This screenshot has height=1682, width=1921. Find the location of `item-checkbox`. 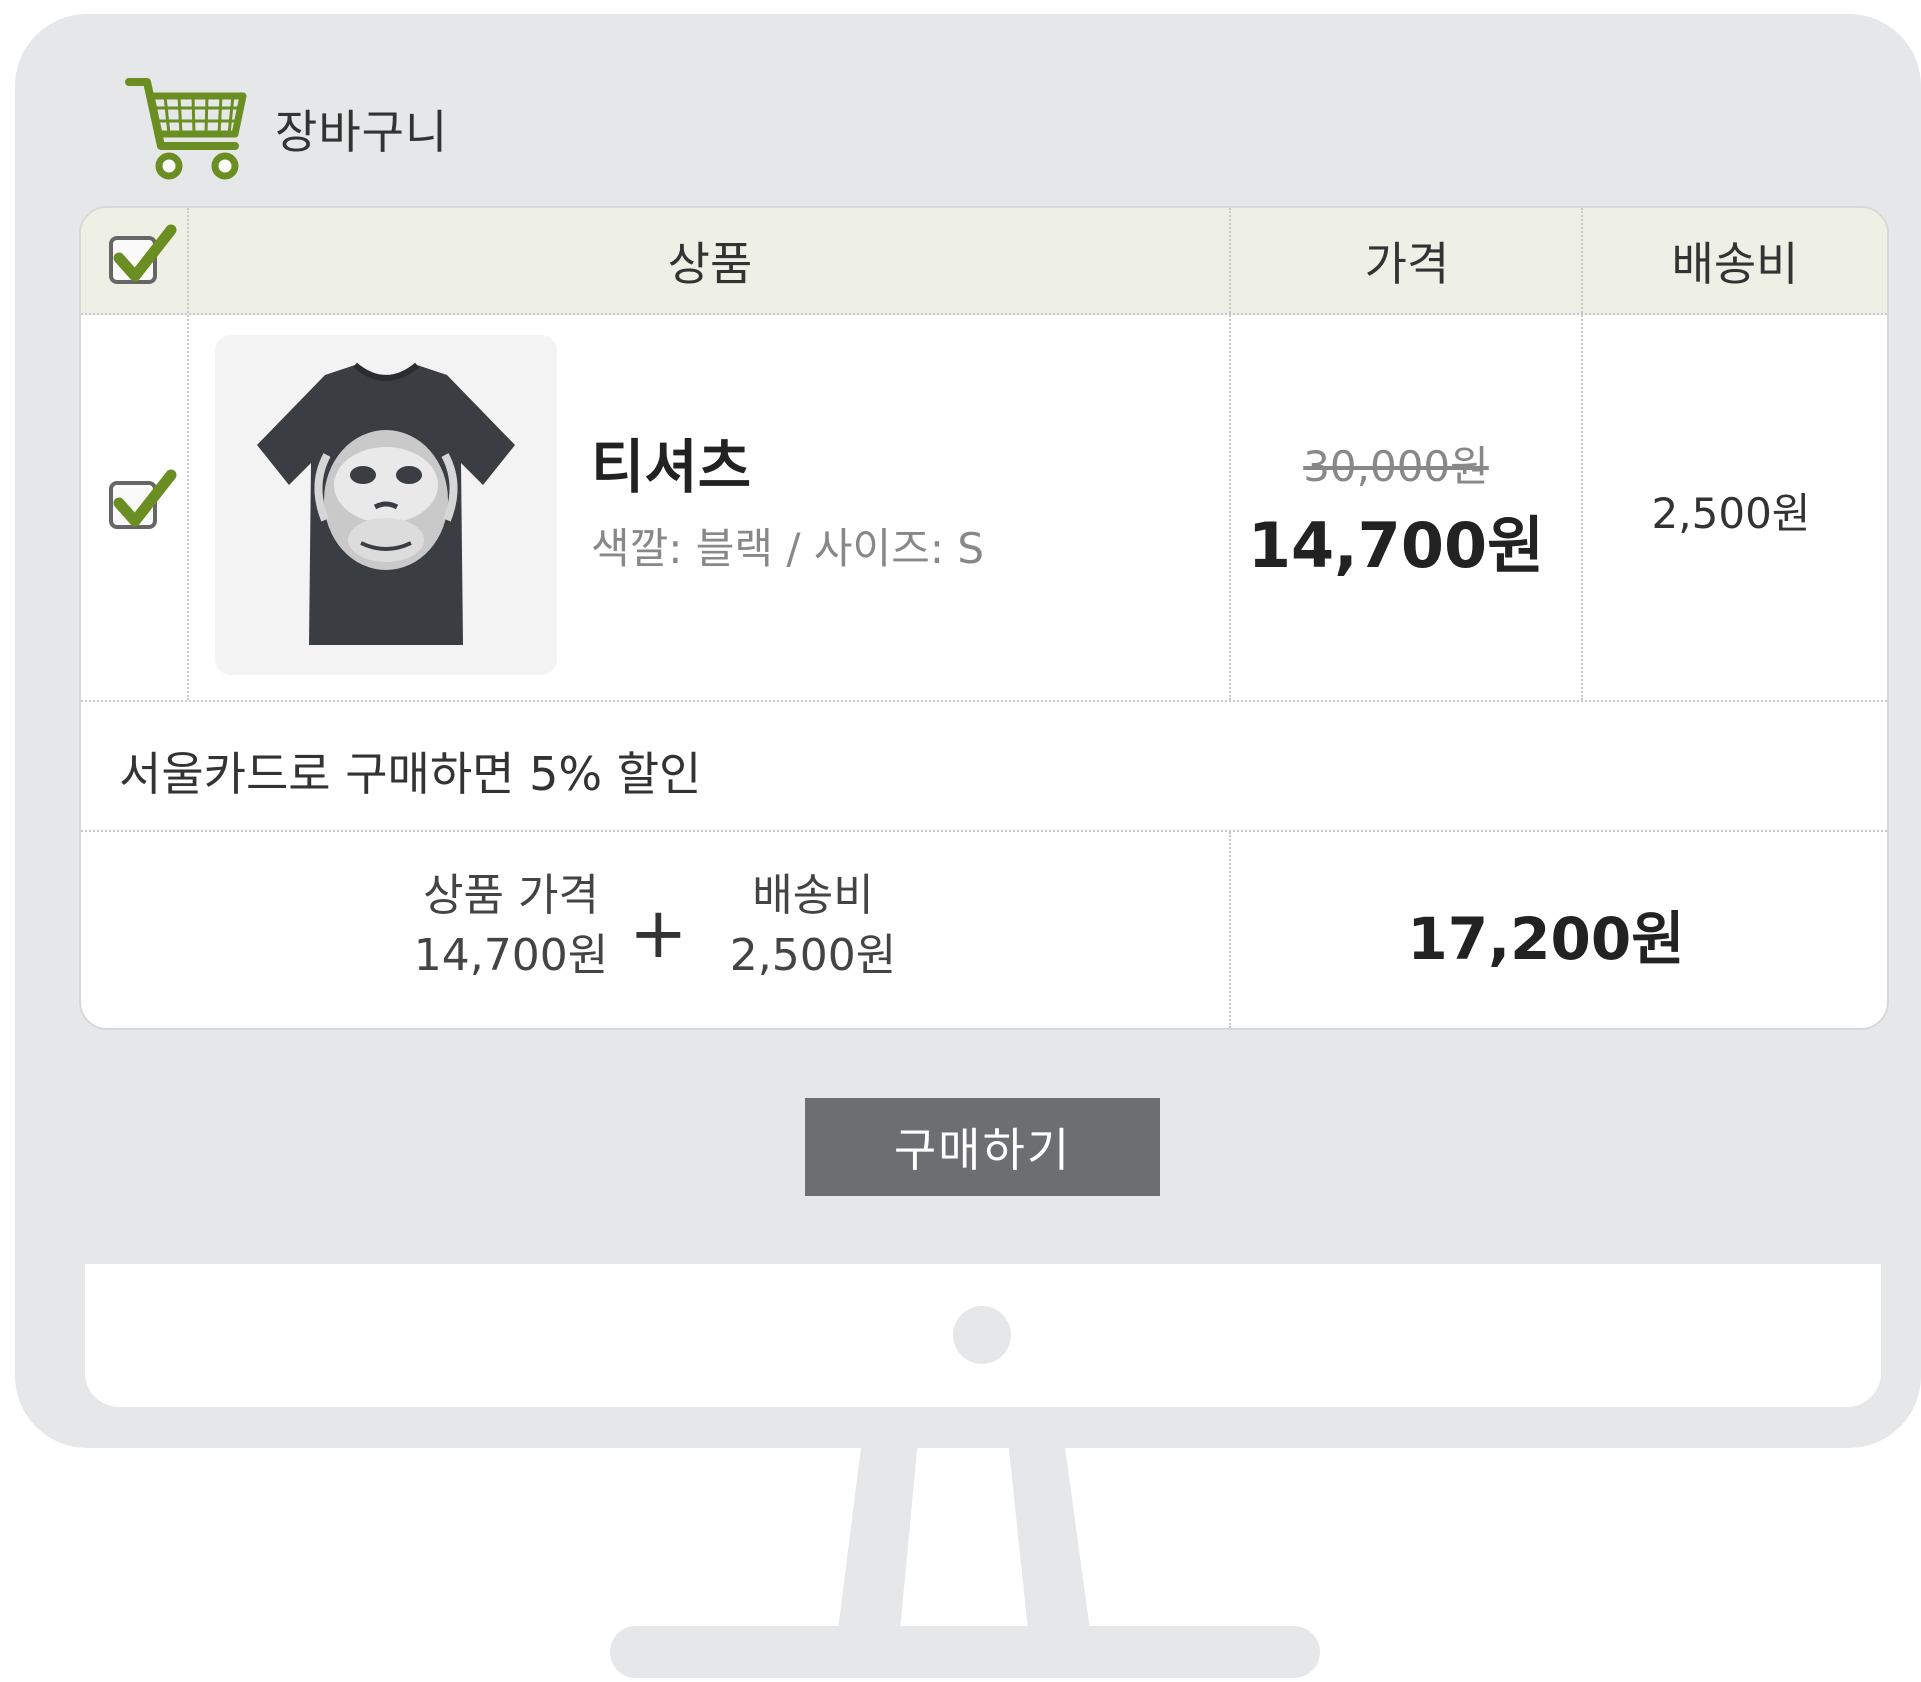

item-checkbox is located at coordinates (143, 499).